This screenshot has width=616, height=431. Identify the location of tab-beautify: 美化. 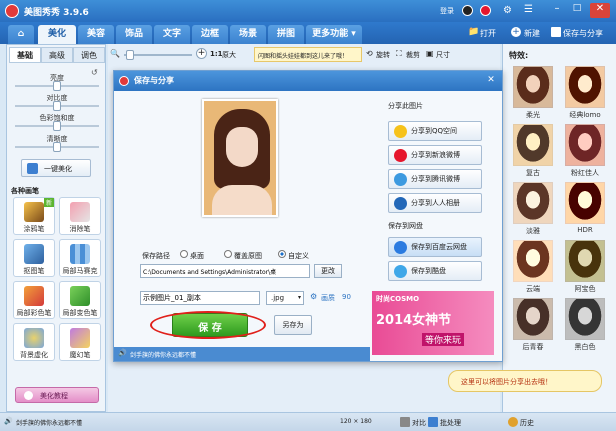
(57, 34).